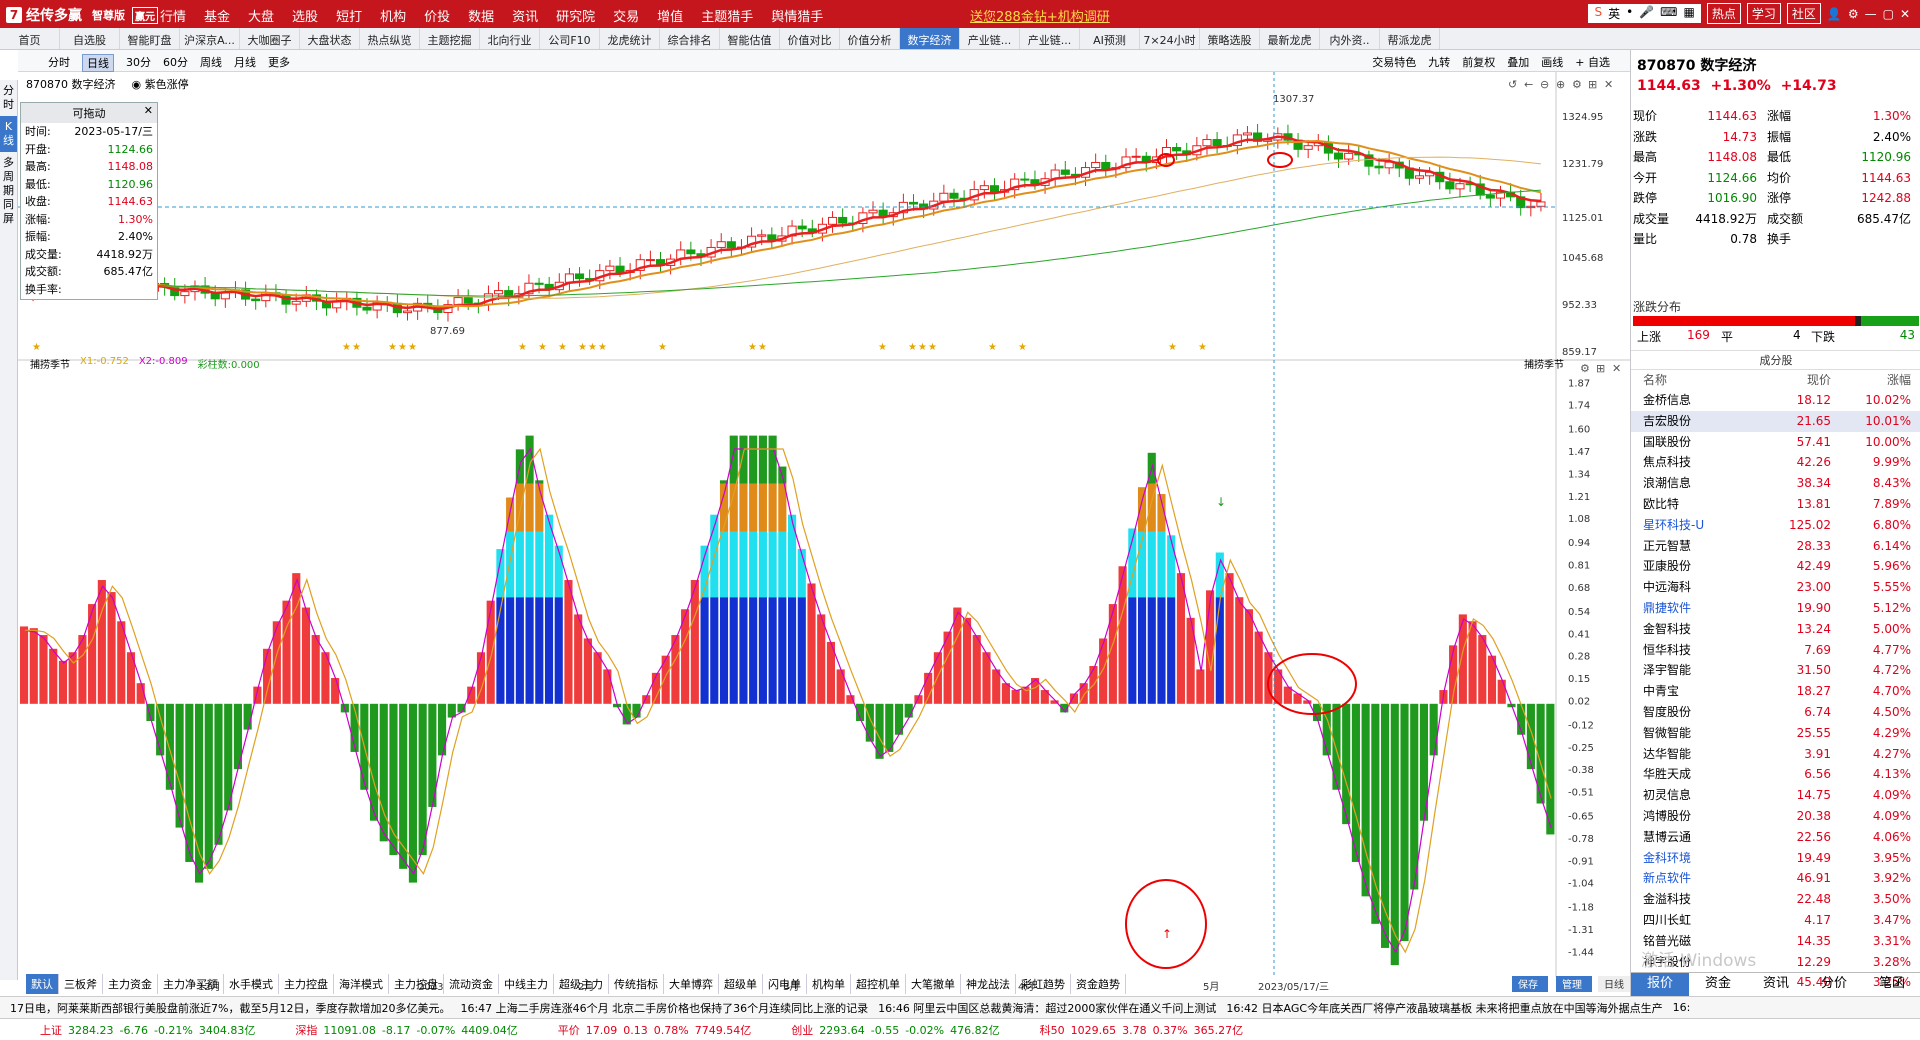  What do you see at coordinates (1230, 38) in the screenshot?
I see `tab-item: 策略选股` at bounding box center [1230, 38].